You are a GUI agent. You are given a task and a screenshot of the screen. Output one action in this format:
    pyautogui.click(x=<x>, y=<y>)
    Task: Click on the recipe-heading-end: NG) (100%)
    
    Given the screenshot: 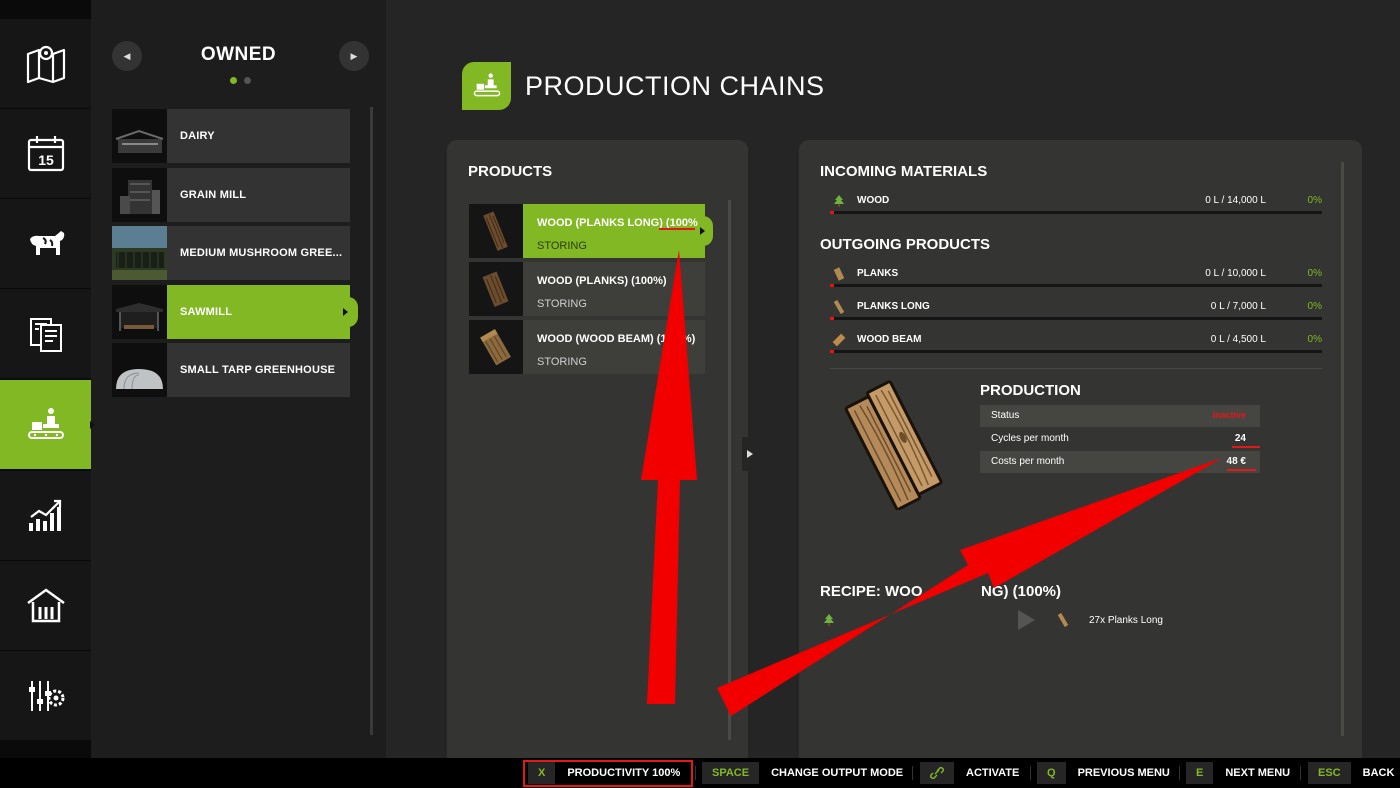 What is the action you would take?
    pyautogui.click(x=1021, y=591)
    